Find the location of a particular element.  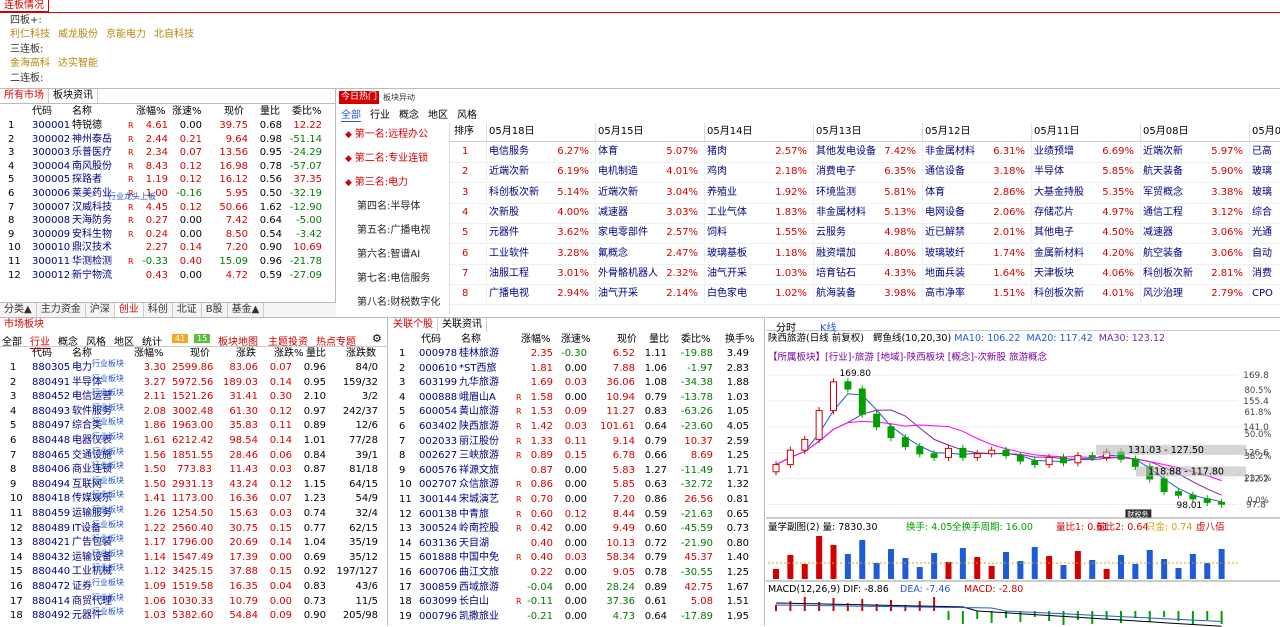

hot-cell: 科创板次新 4.01% is located at coordinates (1085, 294).